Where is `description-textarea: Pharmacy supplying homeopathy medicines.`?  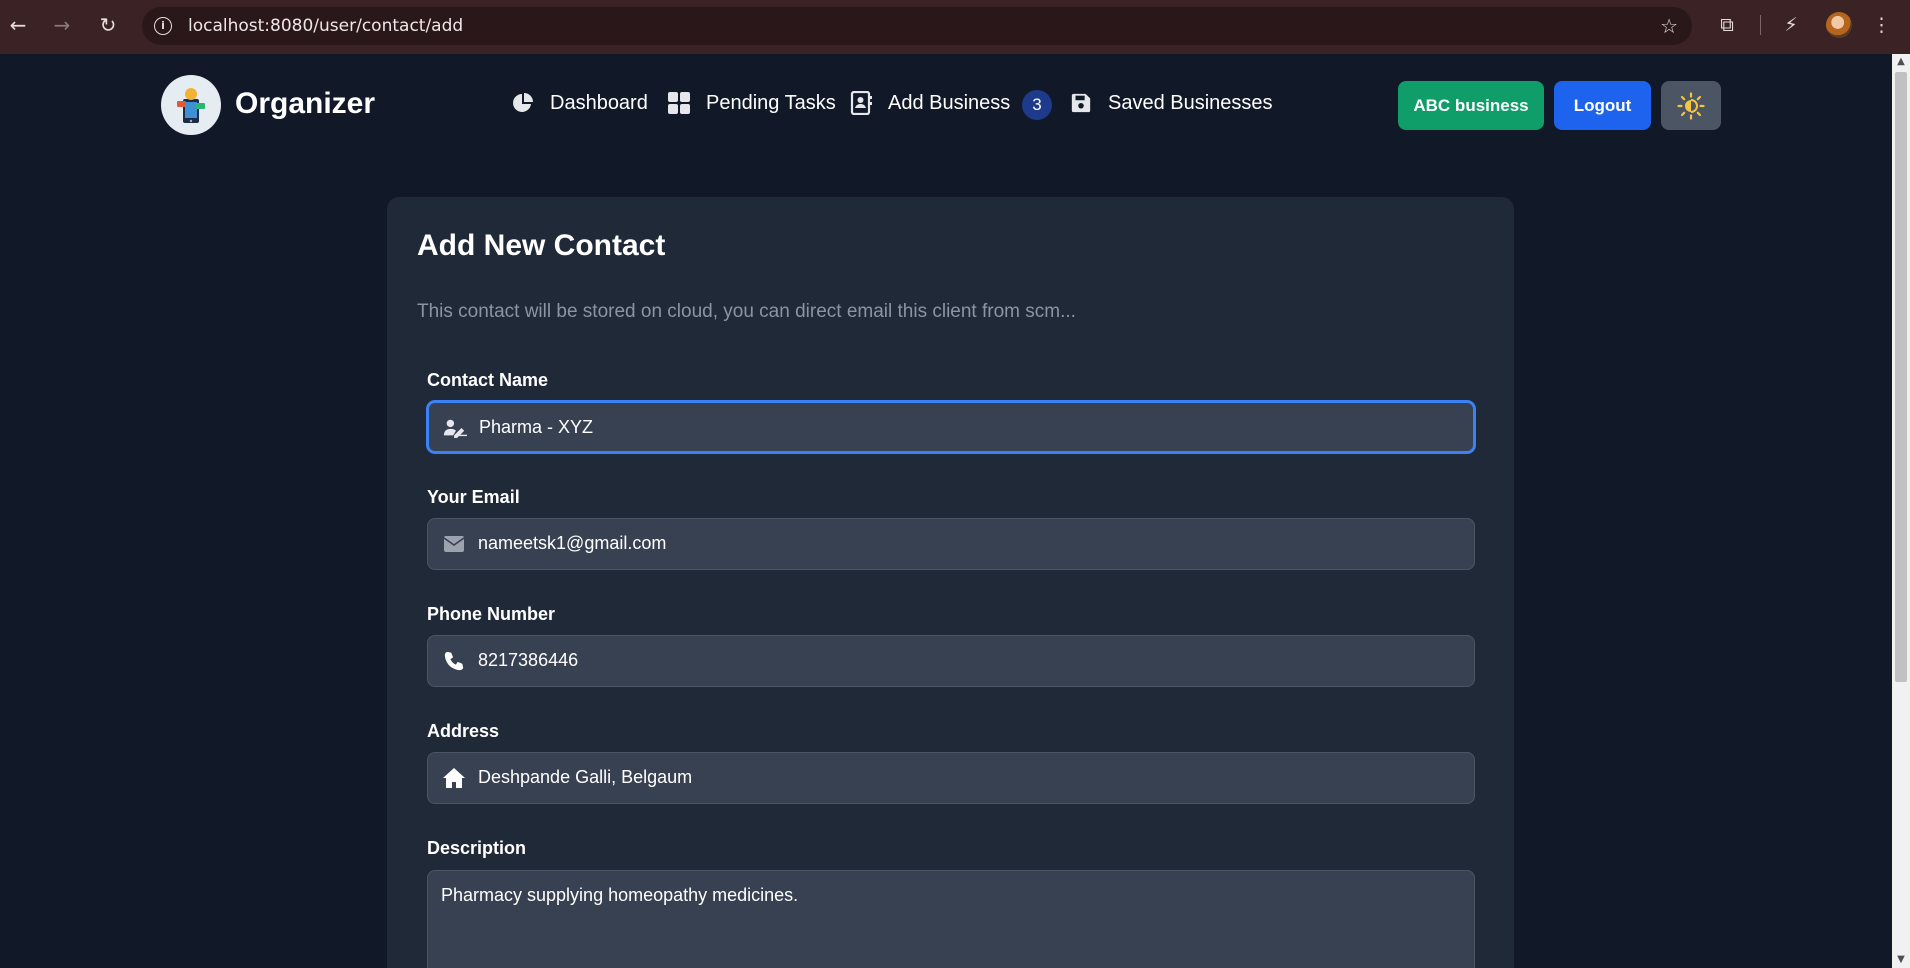
description-textarea: Pharmacy supplying homeopathy medicines. is located at coordinates (951, 919).